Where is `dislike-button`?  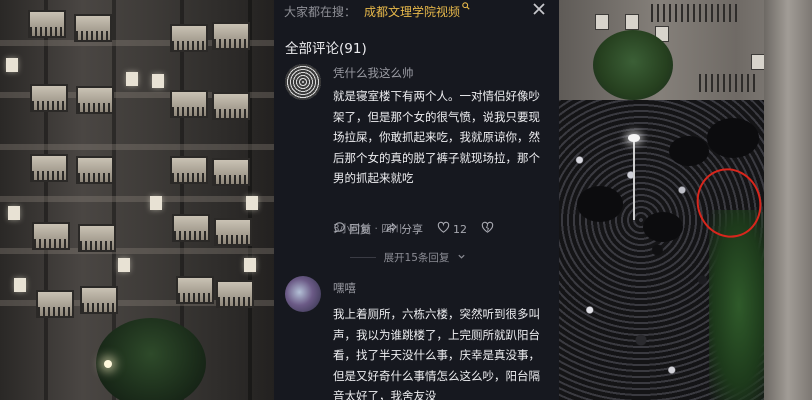 dislike-button is located at coordinates (487, 229).